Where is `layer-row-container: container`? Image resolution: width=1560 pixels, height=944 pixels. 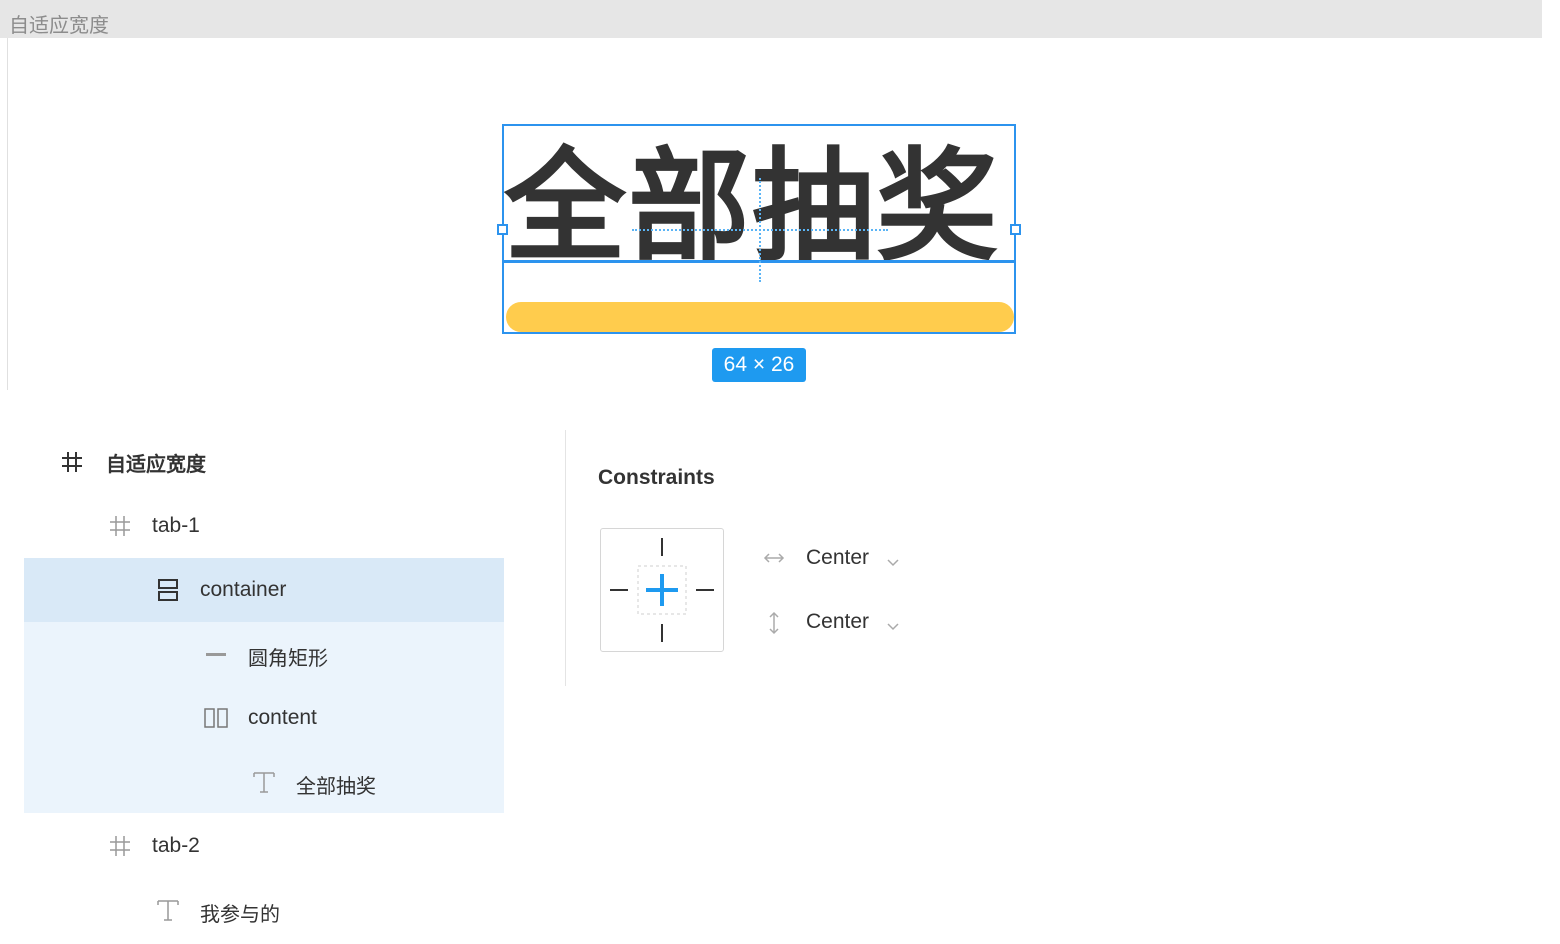
layer-row-container: container is located at coordinates (280, 590).